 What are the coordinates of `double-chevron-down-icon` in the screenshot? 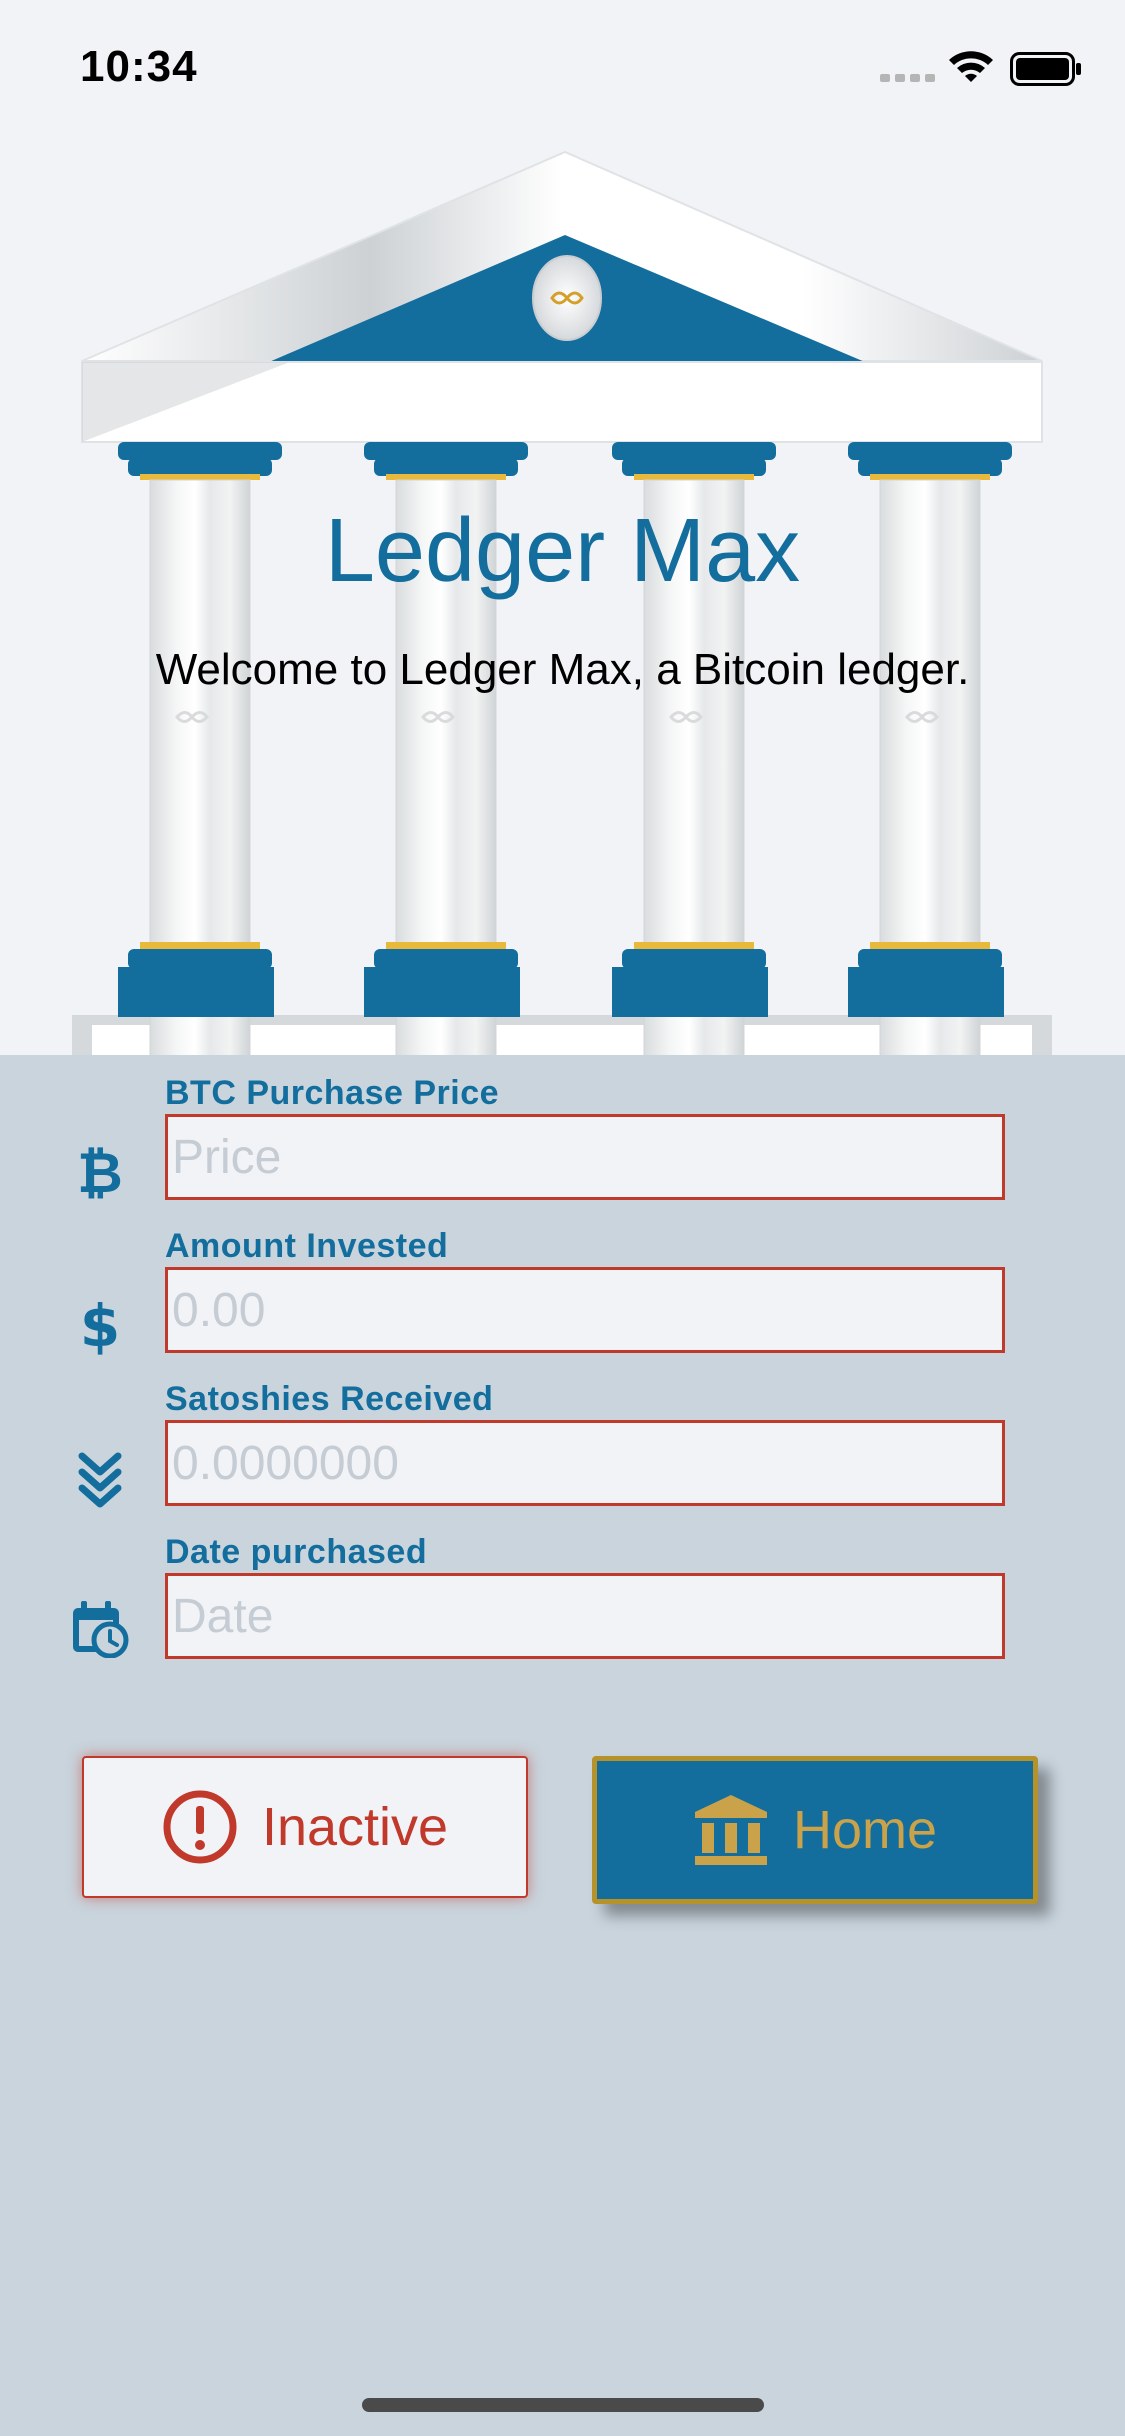 It's located at (100, 1480).